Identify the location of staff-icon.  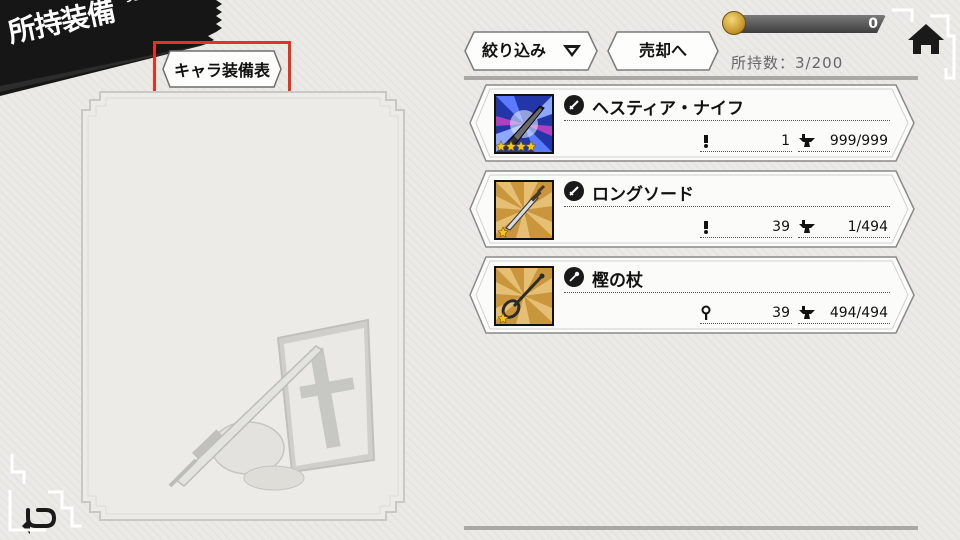
(574, 277).